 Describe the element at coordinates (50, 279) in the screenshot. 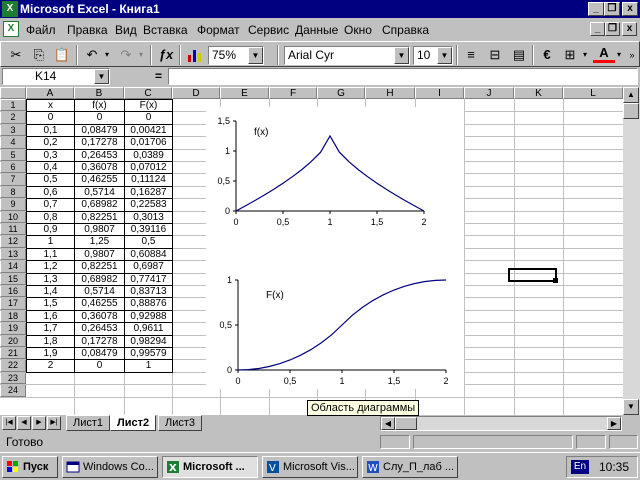

I see `table-cell: 1,3` at that location.